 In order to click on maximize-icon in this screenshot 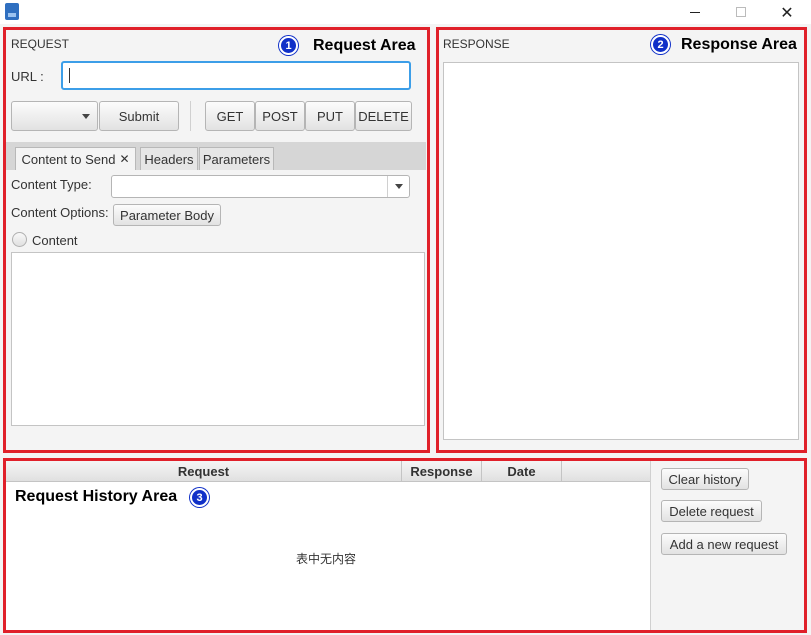, I will do `click(741, 12)`.